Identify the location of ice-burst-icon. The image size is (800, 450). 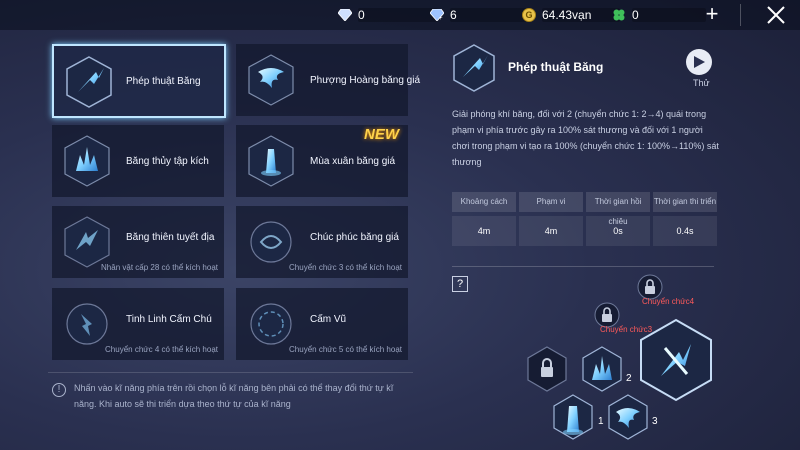
(87, 161).